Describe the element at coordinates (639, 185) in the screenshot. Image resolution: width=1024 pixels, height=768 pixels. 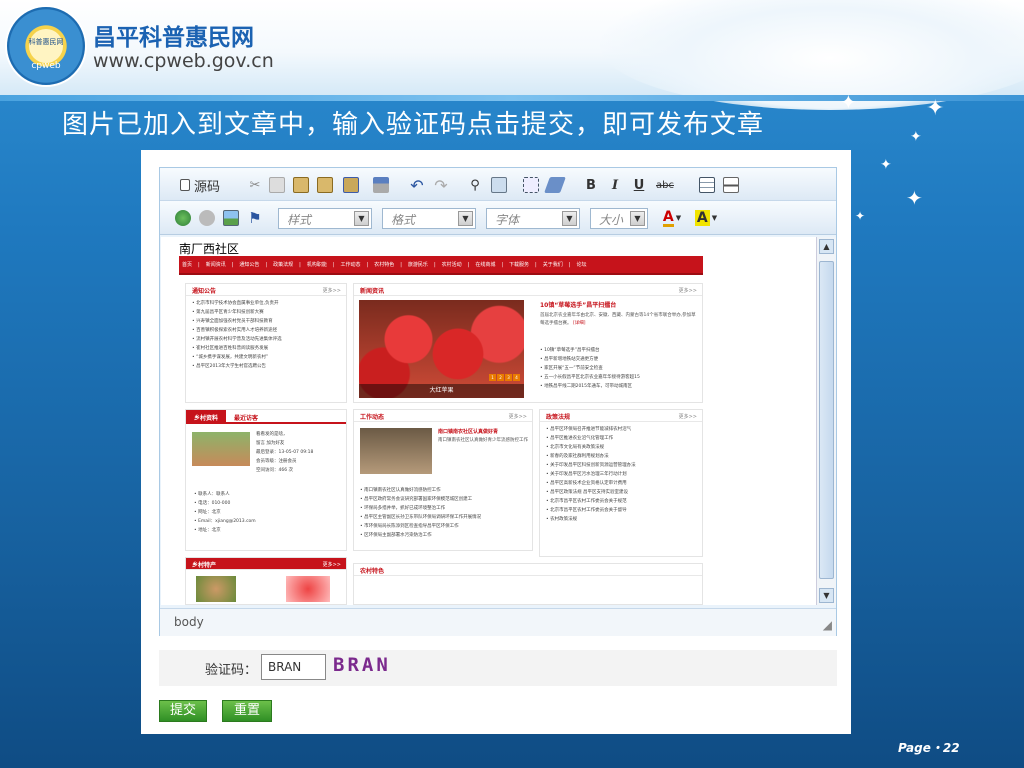
I see `underline-button: U` at that location.